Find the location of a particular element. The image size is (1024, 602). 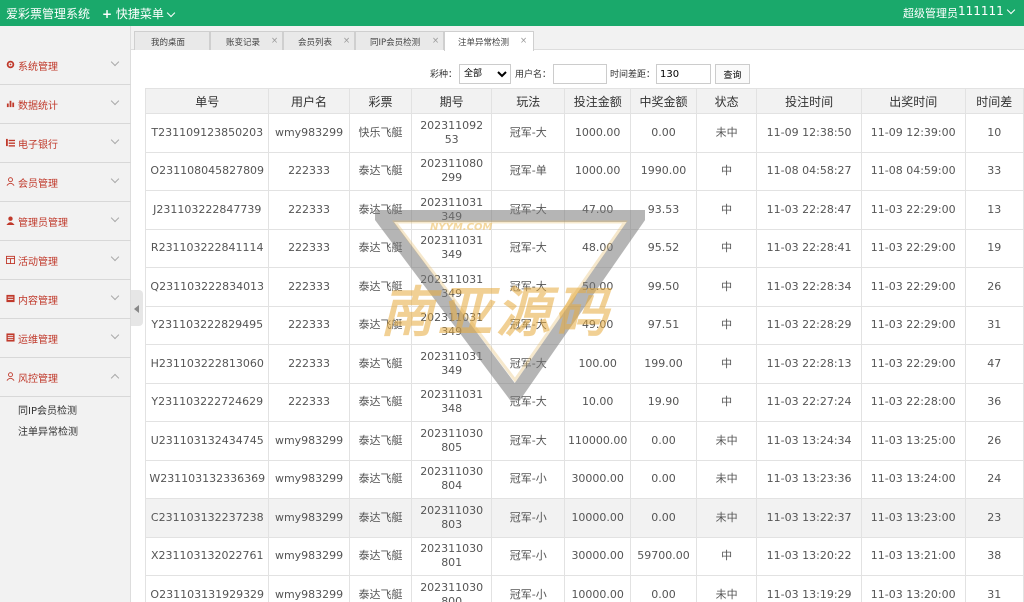

lottery-select: 全部 is located at coordinates (485, 74).